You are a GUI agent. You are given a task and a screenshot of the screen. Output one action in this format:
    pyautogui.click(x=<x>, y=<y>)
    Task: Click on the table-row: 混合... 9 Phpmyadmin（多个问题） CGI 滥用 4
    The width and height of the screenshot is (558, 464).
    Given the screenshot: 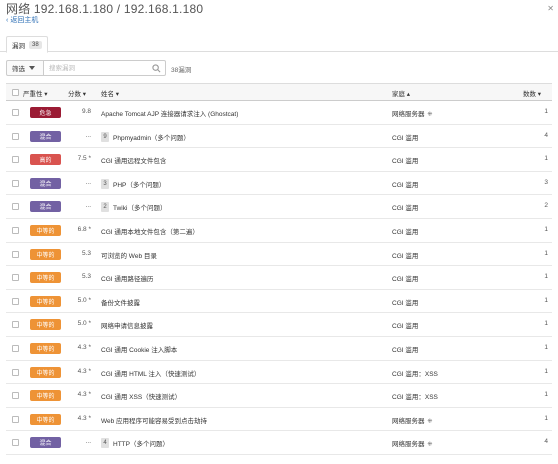 What is the action you would take?
    pyautogui.click(x=279, y=137)
    